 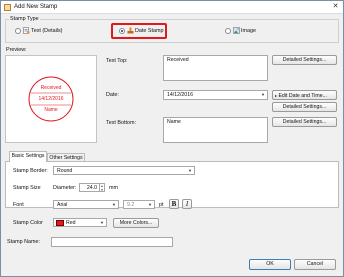 What do you see at coordinates (65, 188) in the screenshot?
I see `diameter-label: Diameter:` at bounding box center [65, 188].